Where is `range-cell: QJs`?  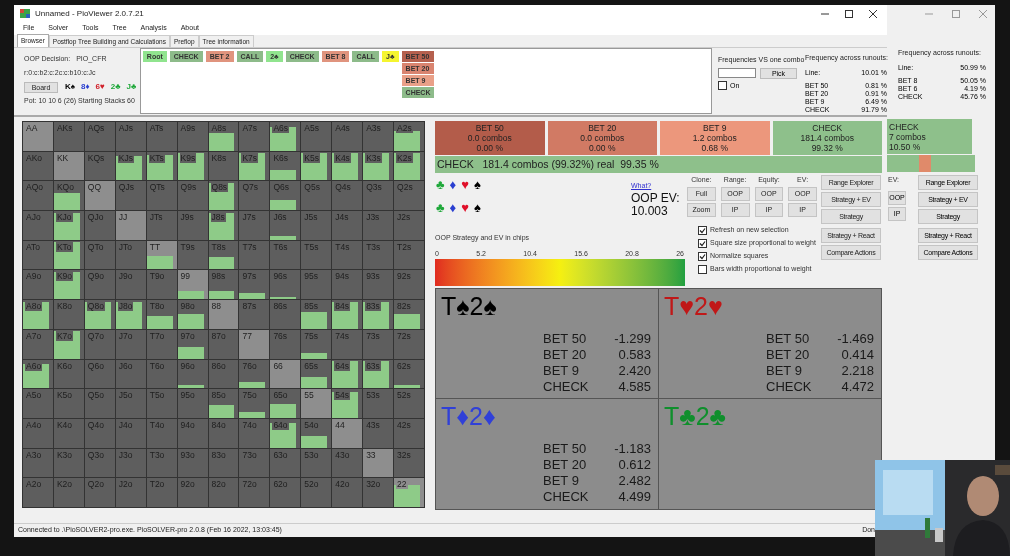 range-cell: QJs is located at coordinates (130, 196).